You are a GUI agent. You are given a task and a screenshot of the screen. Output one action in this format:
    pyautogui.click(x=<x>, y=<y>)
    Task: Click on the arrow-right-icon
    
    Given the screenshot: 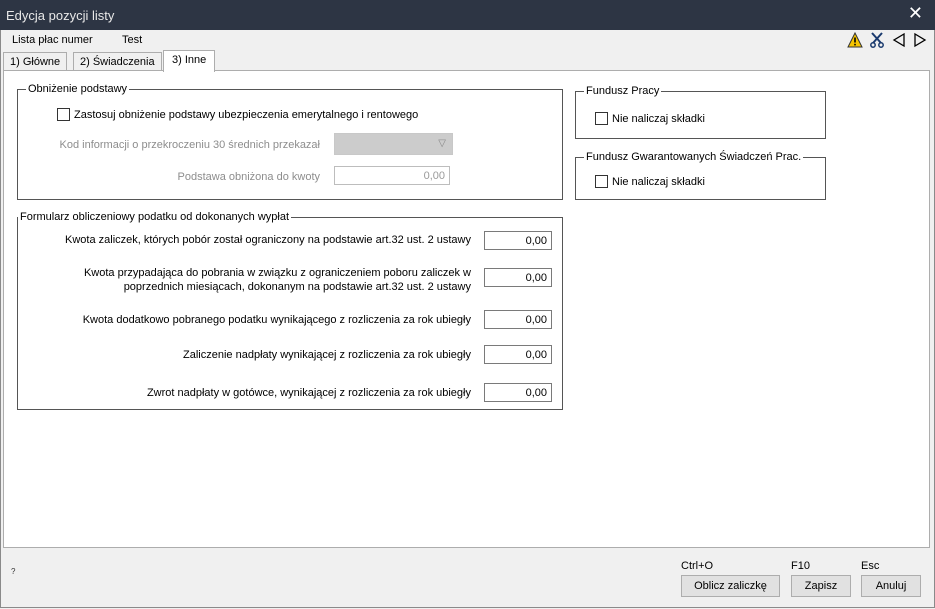 What is the action you would take?
    pyautogui.click(x=920, y=40)
    